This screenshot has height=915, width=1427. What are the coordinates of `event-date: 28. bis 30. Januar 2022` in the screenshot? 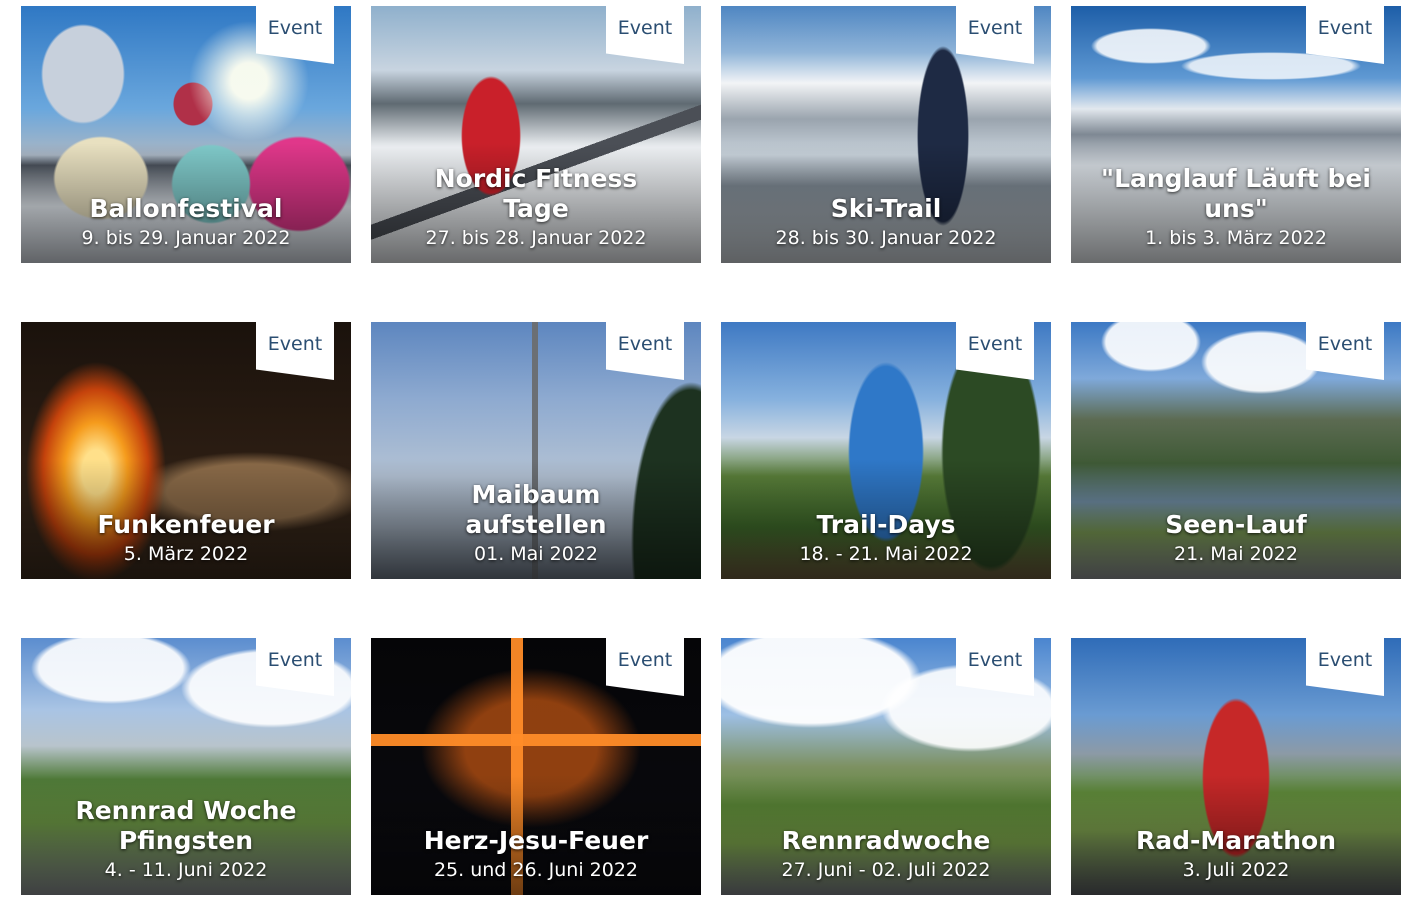 It's located at (886, 238).